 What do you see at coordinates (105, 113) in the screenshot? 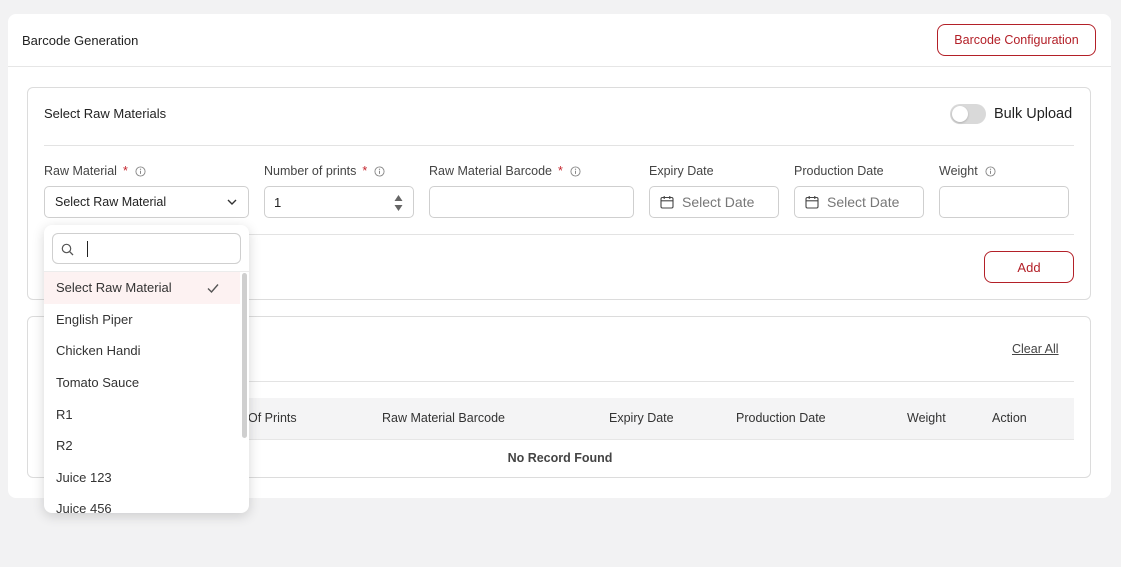
I see `section-title: Select Raw Materials` at bounding box center [105, 113].